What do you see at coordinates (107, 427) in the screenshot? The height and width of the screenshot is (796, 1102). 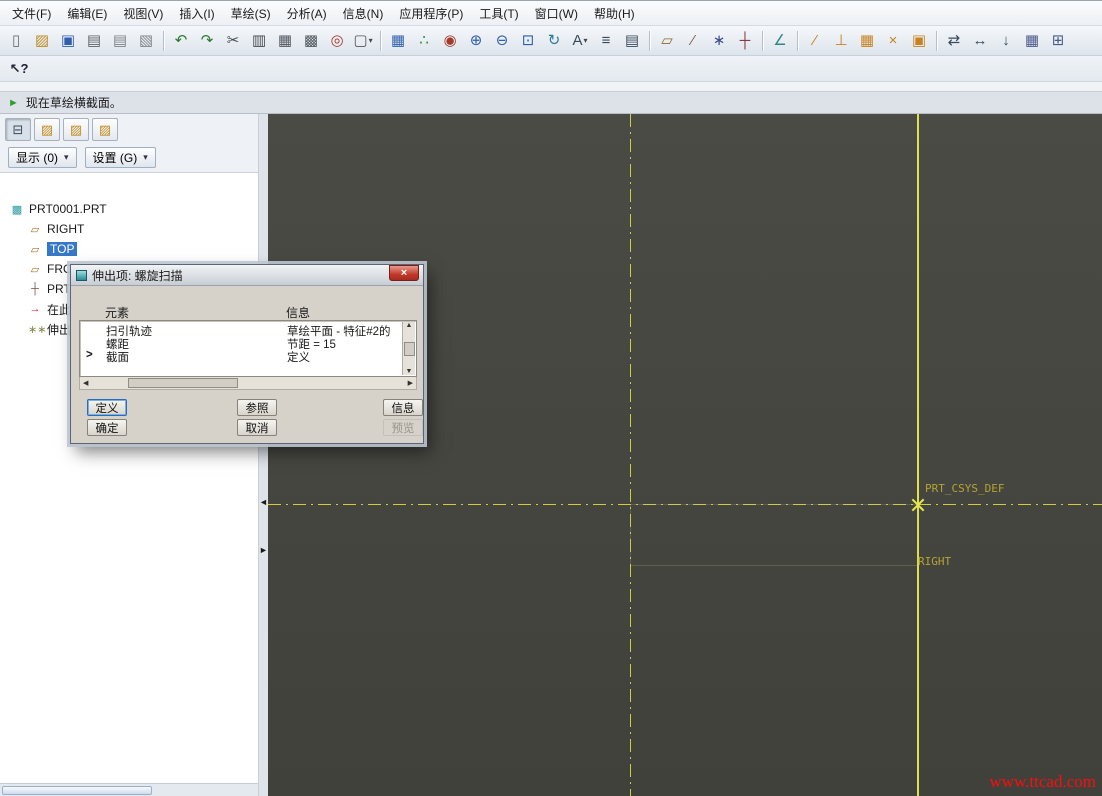 I see `ok-button: 确定` at bounding box center [107, 427].